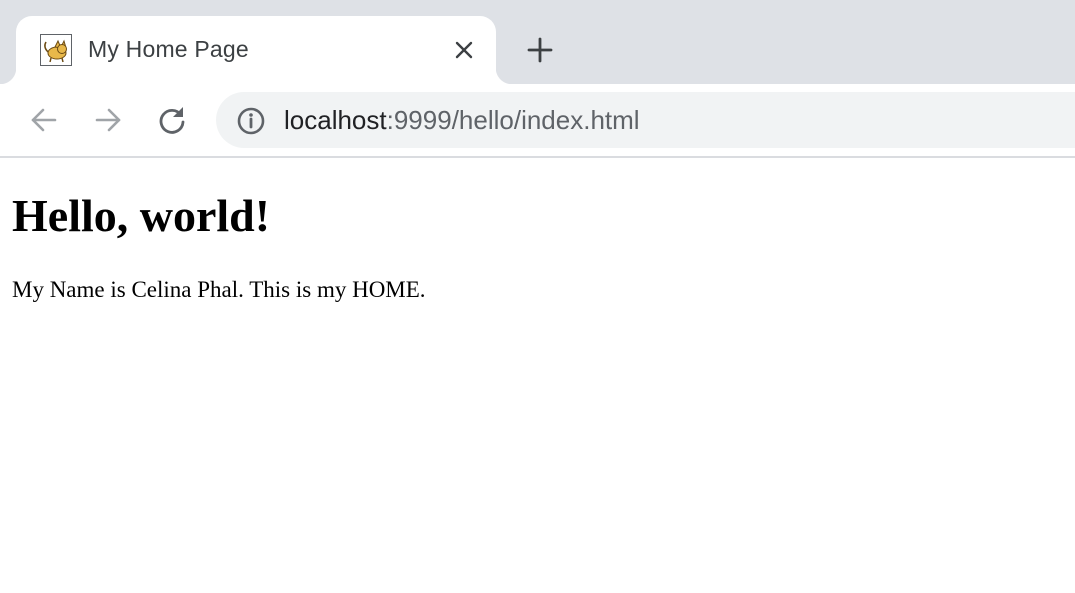  I want to click on forward-button, so click(108, 120).